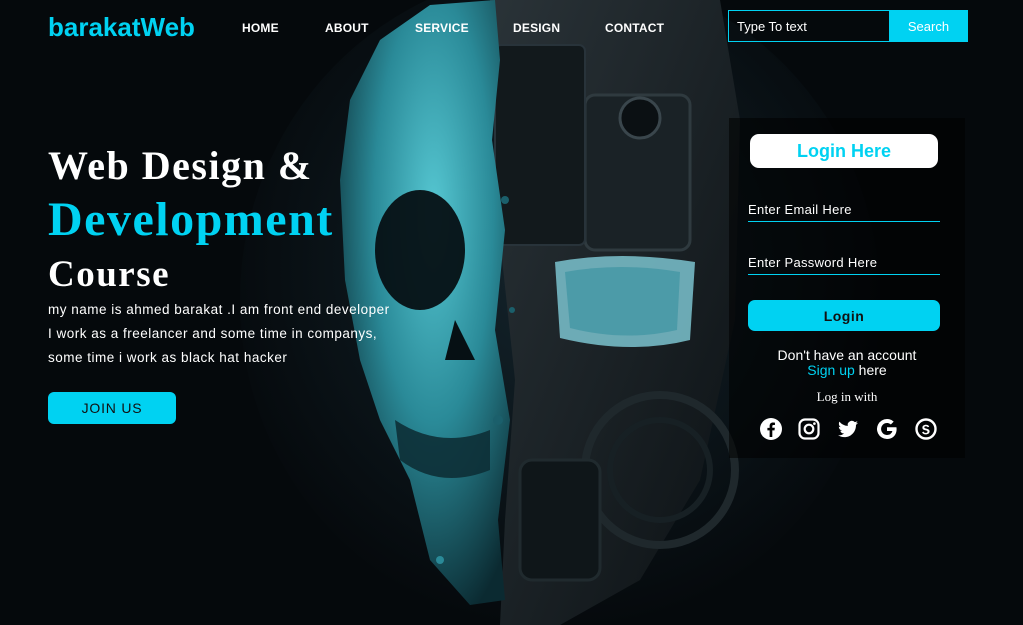  What do you see at coordinates (260, 28) in the screenshot?
I see `nav-home: HOME` at bounding box center [260, 28].